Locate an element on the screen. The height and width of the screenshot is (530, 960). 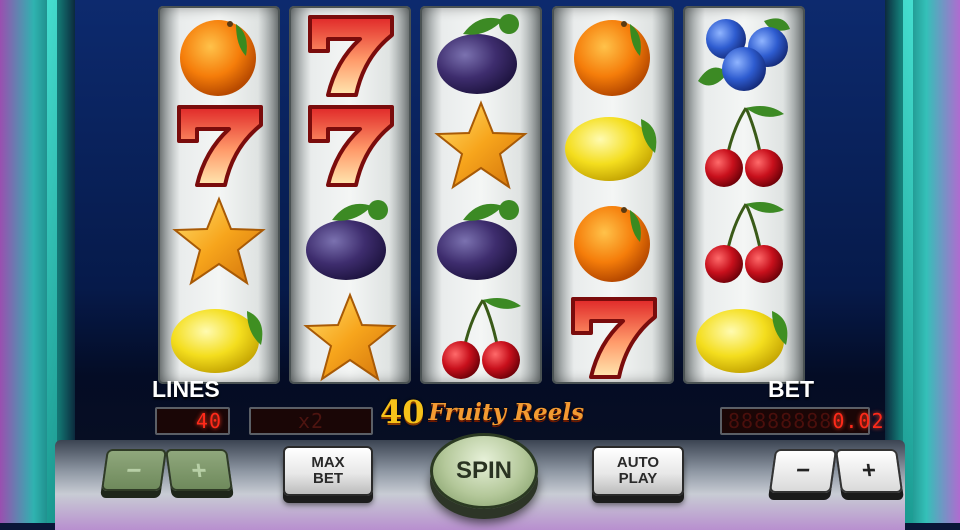
max-bet-label-line1: MAX is located at coordinates (328, 462).